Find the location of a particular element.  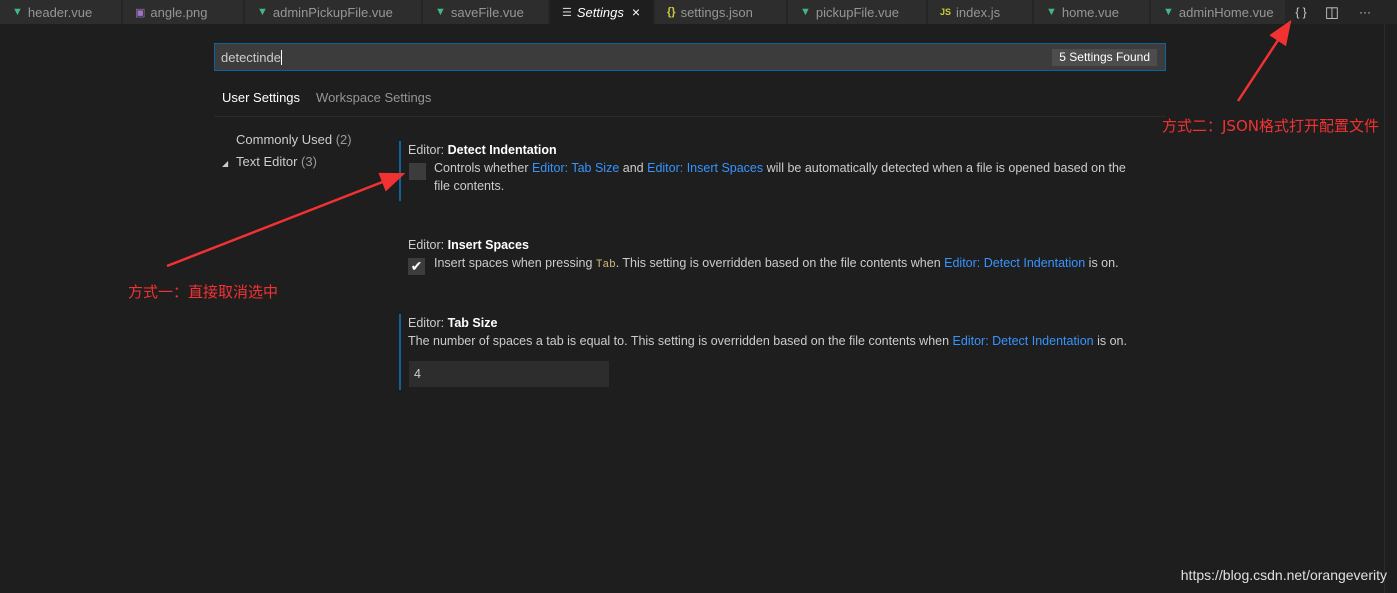

results-count-badge: 5 Settings Found is located at coordinates (1104, 57).